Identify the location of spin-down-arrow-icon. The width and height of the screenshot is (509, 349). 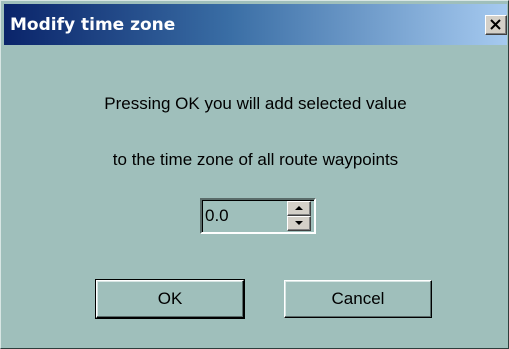
(299, 223).